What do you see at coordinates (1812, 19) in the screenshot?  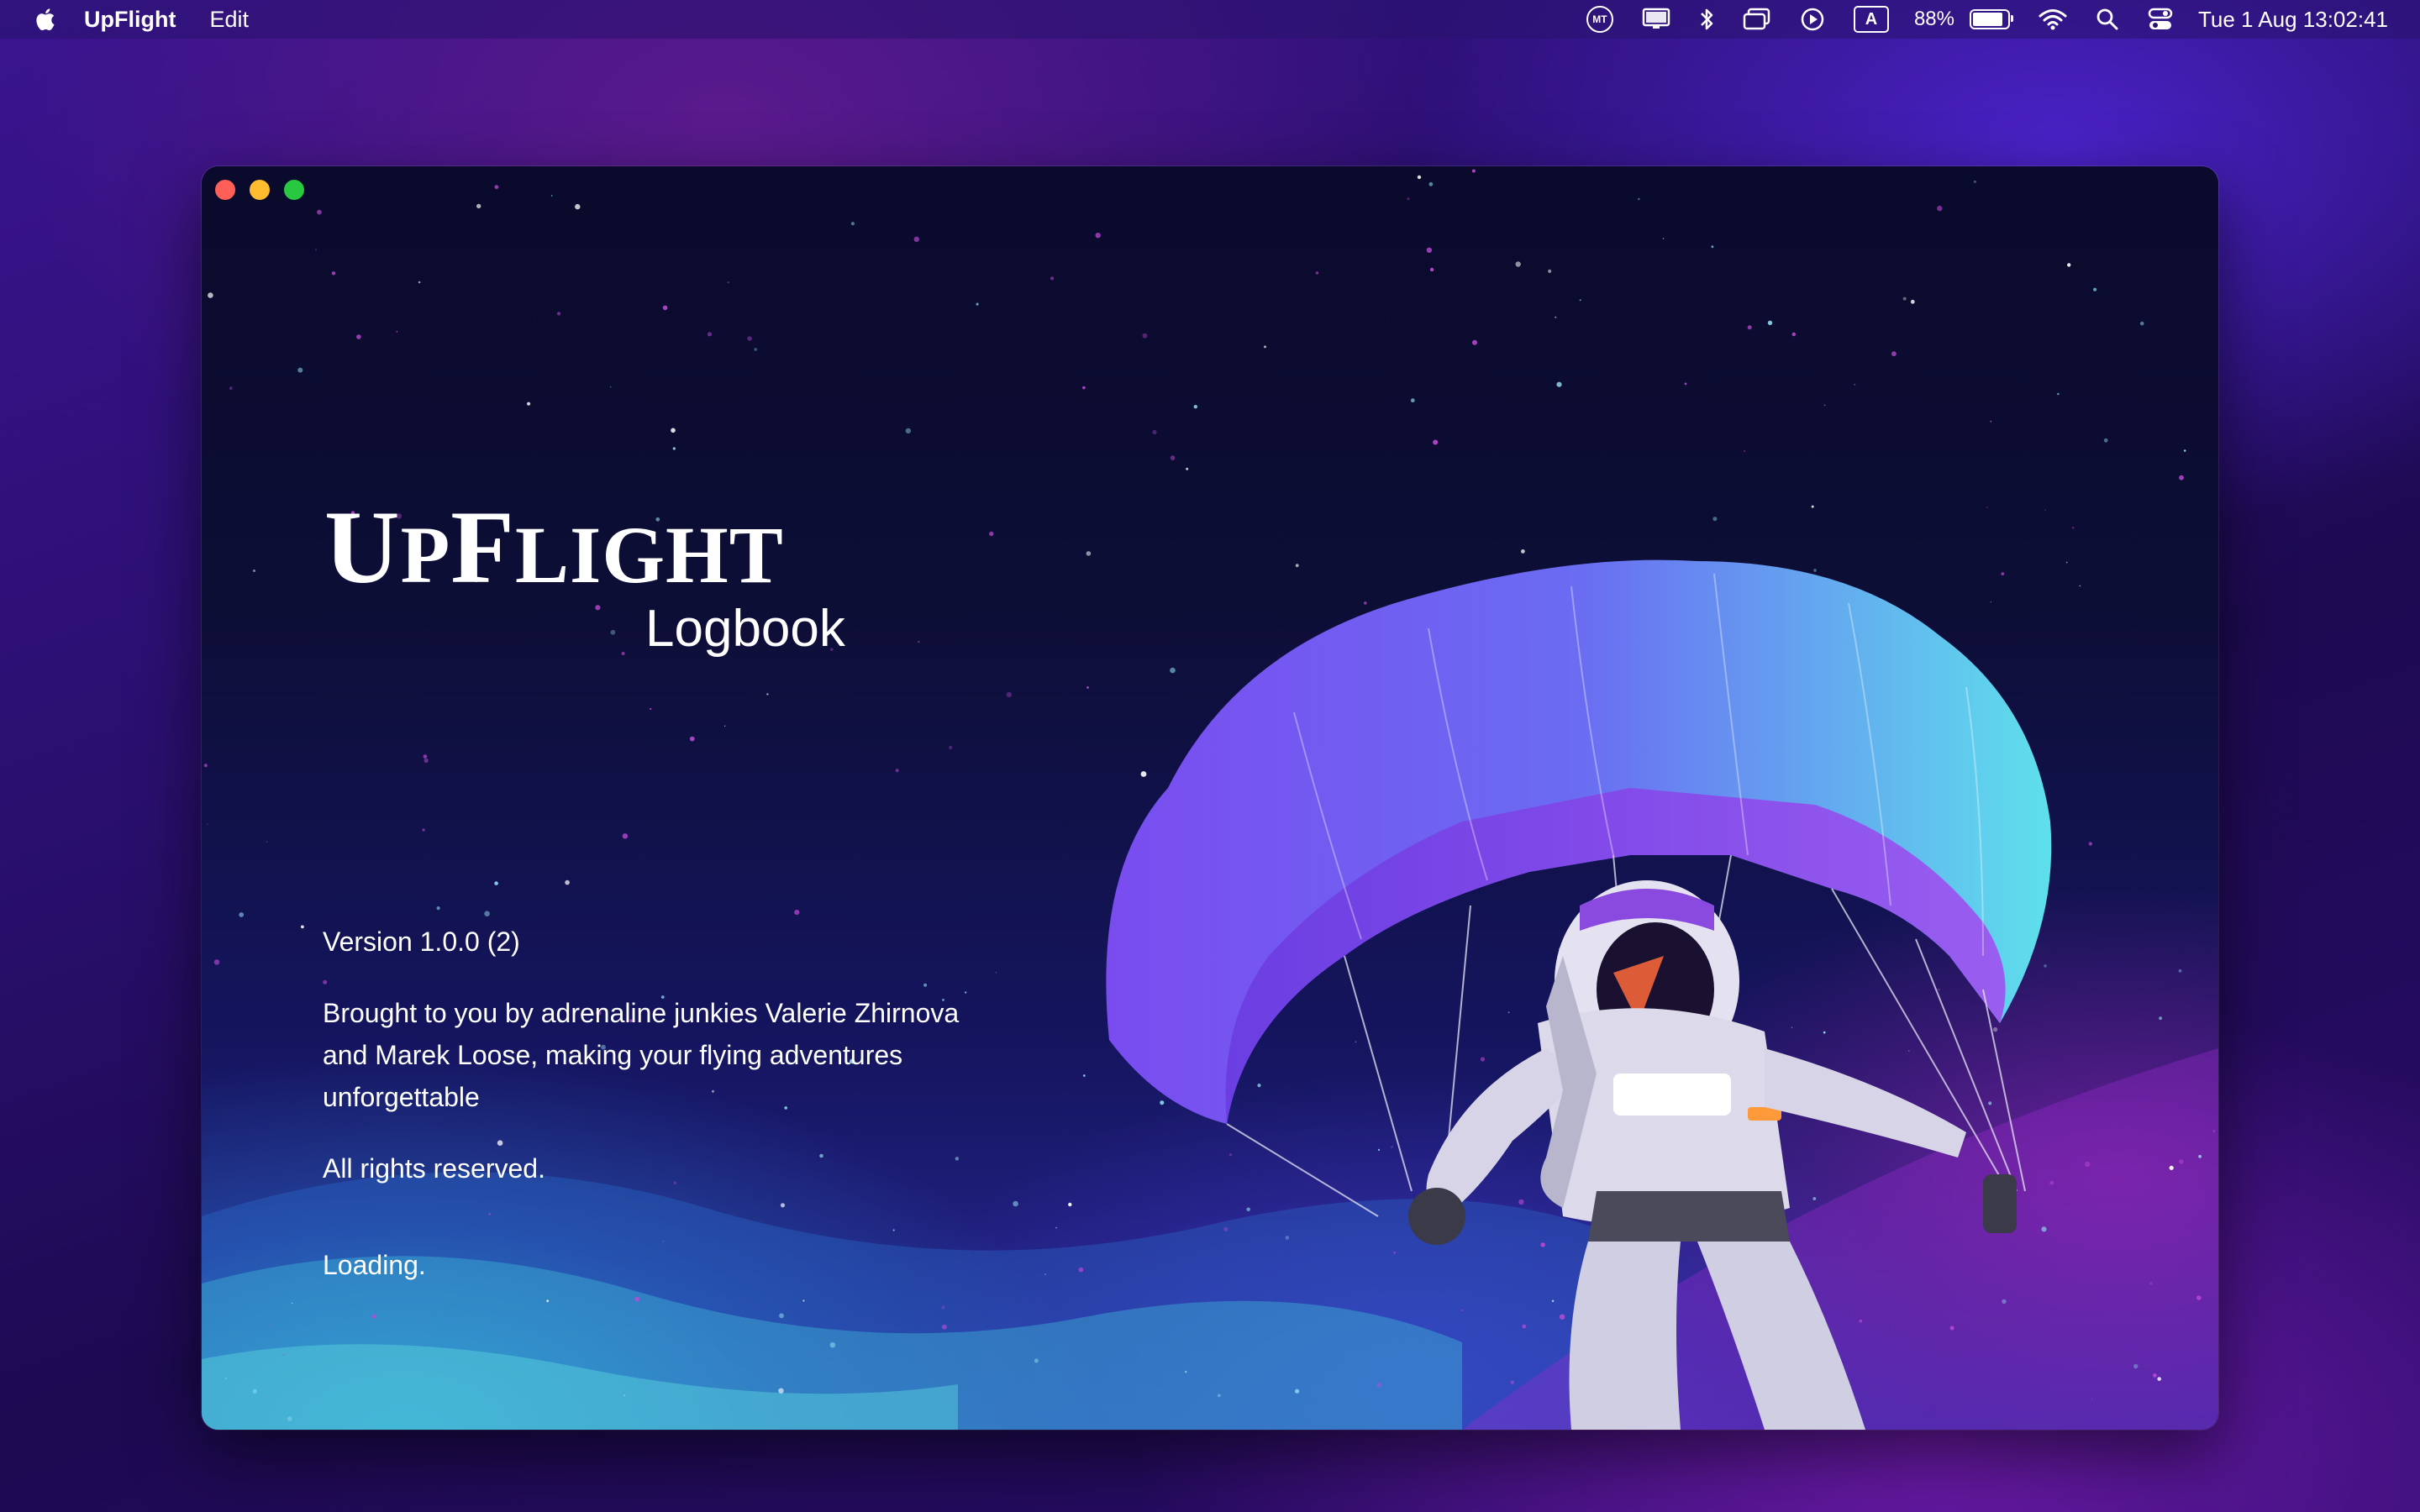 I see `play-circle-icon` at bounding box center [1812, 19].